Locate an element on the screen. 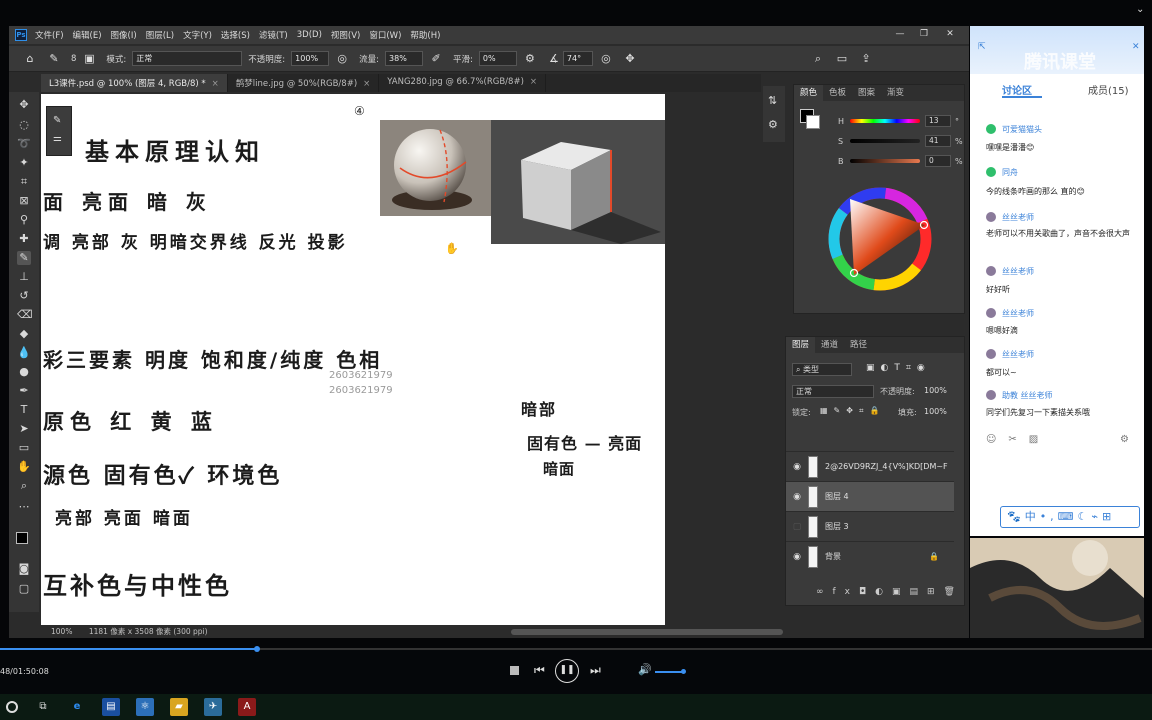 This screenshot has height=720, width=1152. saturation-slider is located at coordinates (885, 141).